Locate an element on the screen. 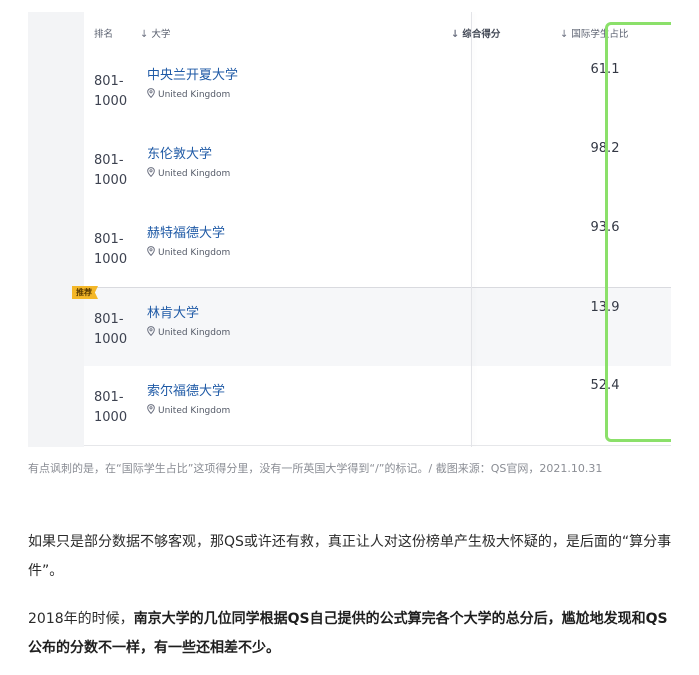 This screenshot has width=699, height=675. university-name-link: 林肯大学 is located at coordinates (173, 311).